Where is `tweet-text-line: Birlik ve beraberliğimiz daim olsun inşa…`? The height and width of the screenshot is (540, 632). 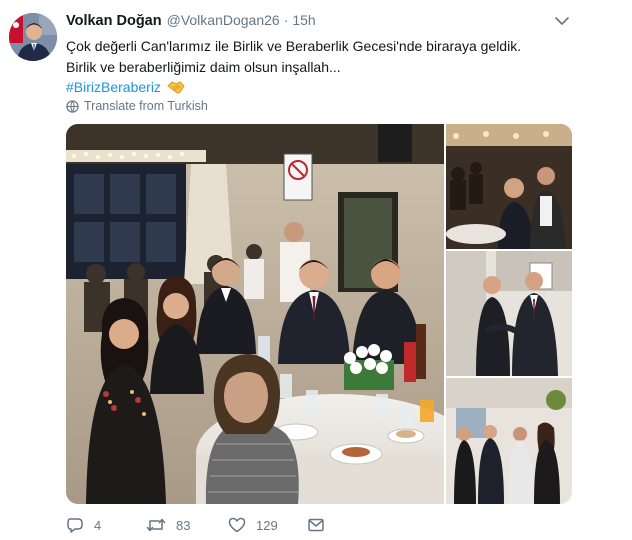 tweet-text-line: Birlik ve beraberliğimiz daim olsun inşa… is located at coordinates (203, 66).